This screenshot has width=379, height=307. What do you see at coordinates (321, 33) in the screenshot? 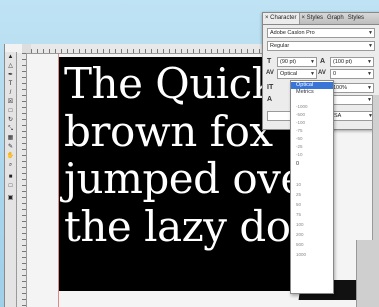
I see `font-family-select: Adobe Caslon Pro ▼` at bounding box center [321, 33].